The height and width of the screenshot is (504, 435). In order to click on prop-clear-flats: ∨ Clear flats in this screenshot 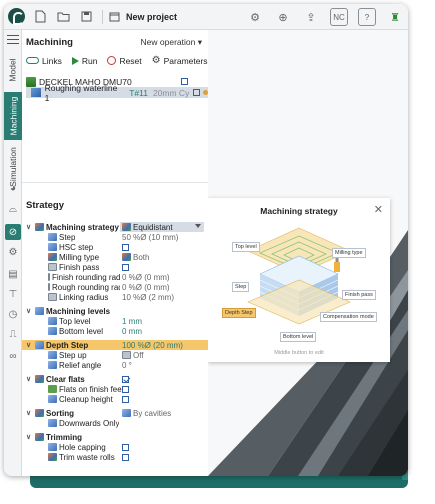, I will do `click(115, 379)`.